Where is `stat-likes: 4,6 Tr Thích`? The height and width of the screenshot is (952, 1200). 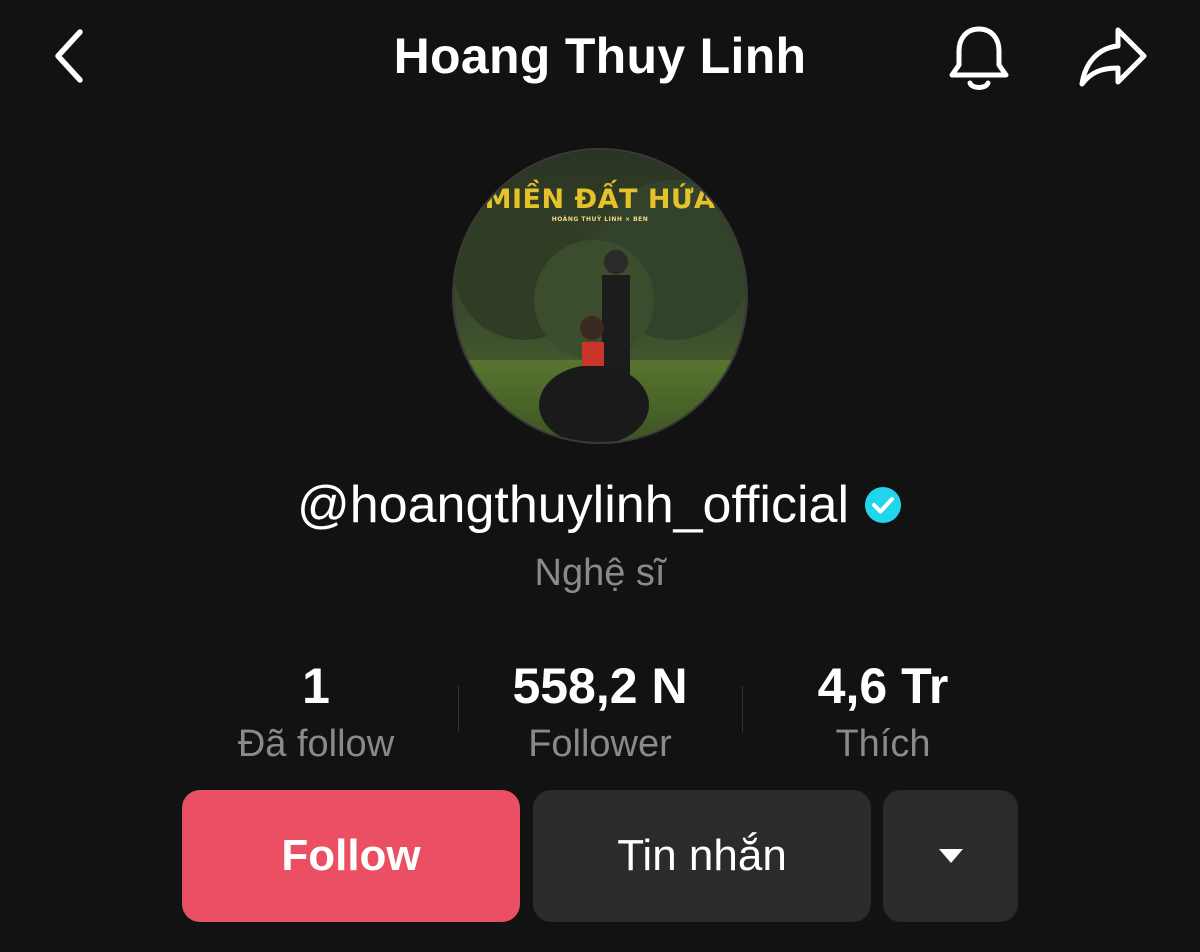 stat-likes: 4,6 Tr Thích is located at coordinates (883, 714).